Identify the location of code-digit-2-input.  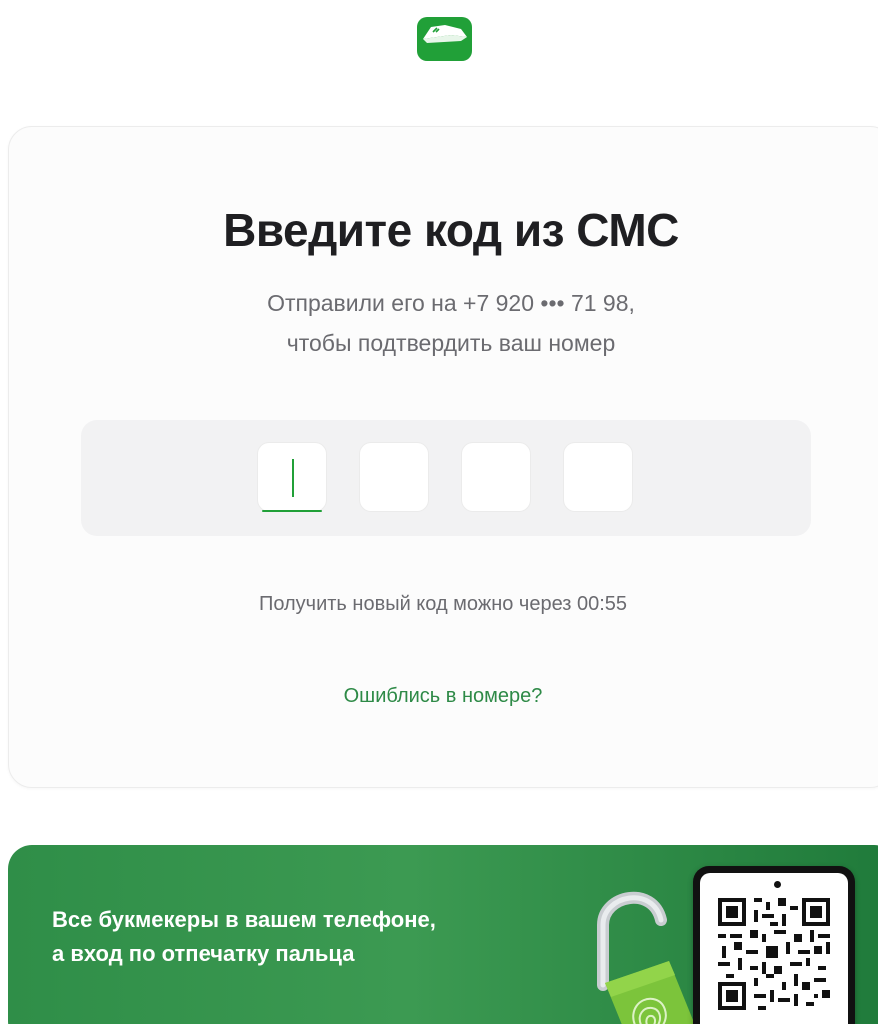
(394, 477).